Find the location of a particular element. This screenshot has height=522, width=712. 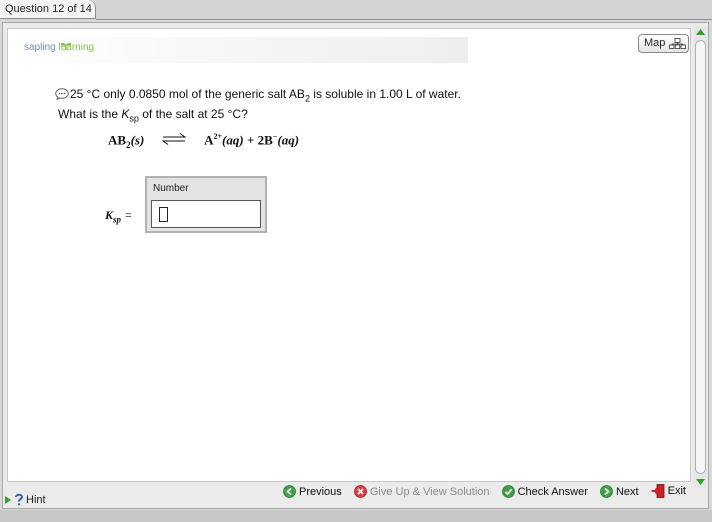

vertical-scrollbar is located at coordinates (700, 257).